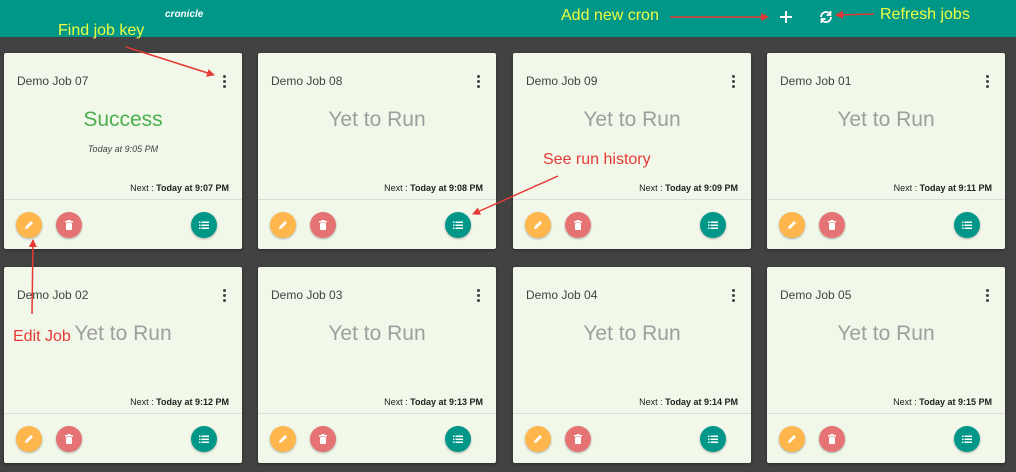 Image resolution: width=1016 pixels, height=472 pixels. Describe the element at coordinates (307, 295) in the screenshot. I see `job-title: Demo Job 03` at that location.